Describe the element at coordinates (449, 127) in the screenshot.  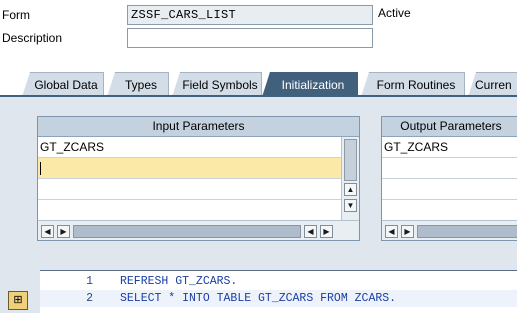
I see `output-parameters-header: Output Parameters` at that location.